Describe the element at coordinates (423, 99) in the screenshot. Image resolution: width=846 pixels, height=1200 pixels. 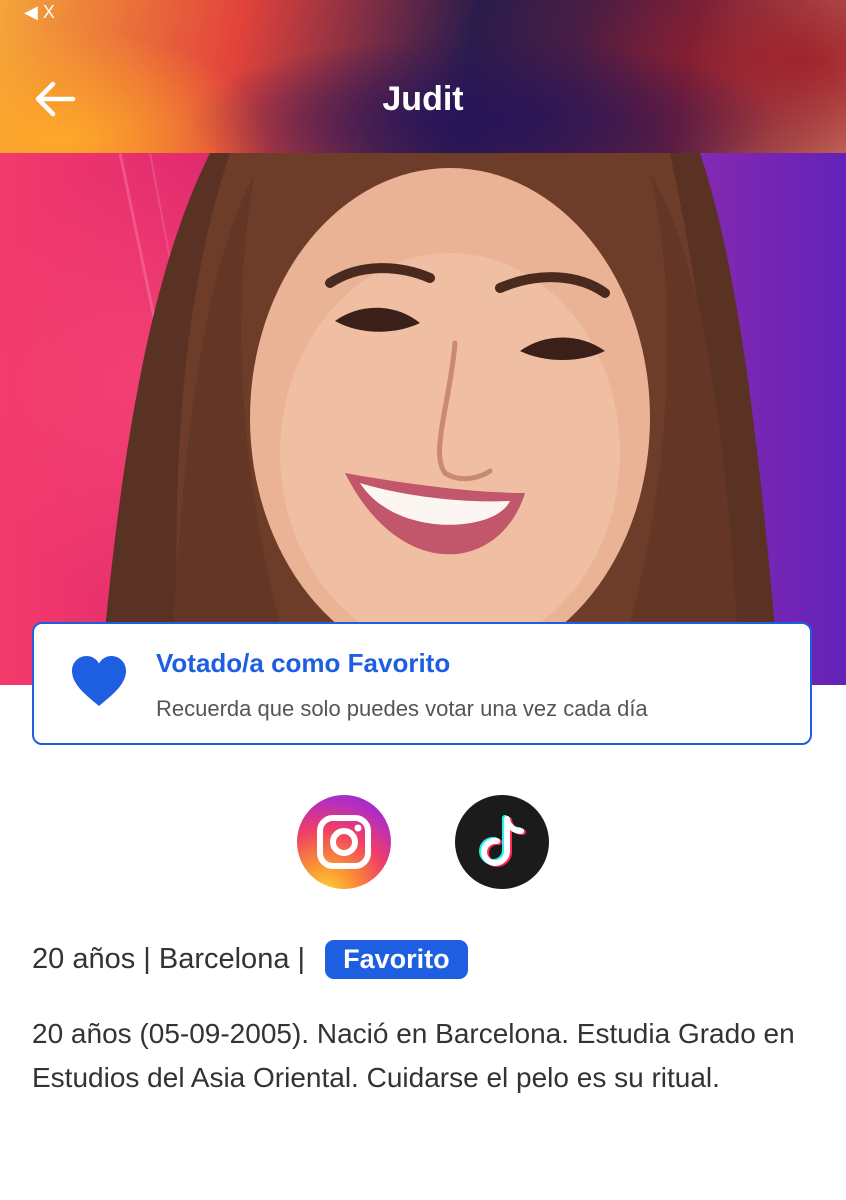
I see `page-title: Judit` at that location.